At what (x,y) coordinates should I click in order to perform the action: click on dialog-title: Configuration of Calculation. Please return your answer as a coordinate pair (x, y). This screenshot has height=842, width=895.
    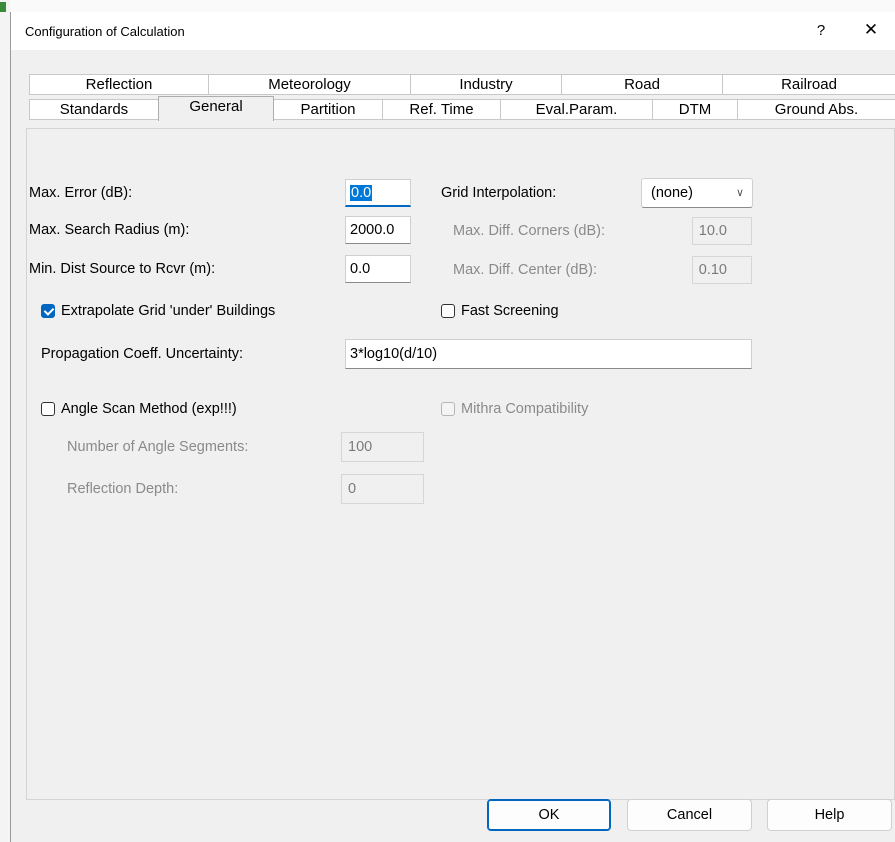
    Looking at the image, I should click on (105, 31).